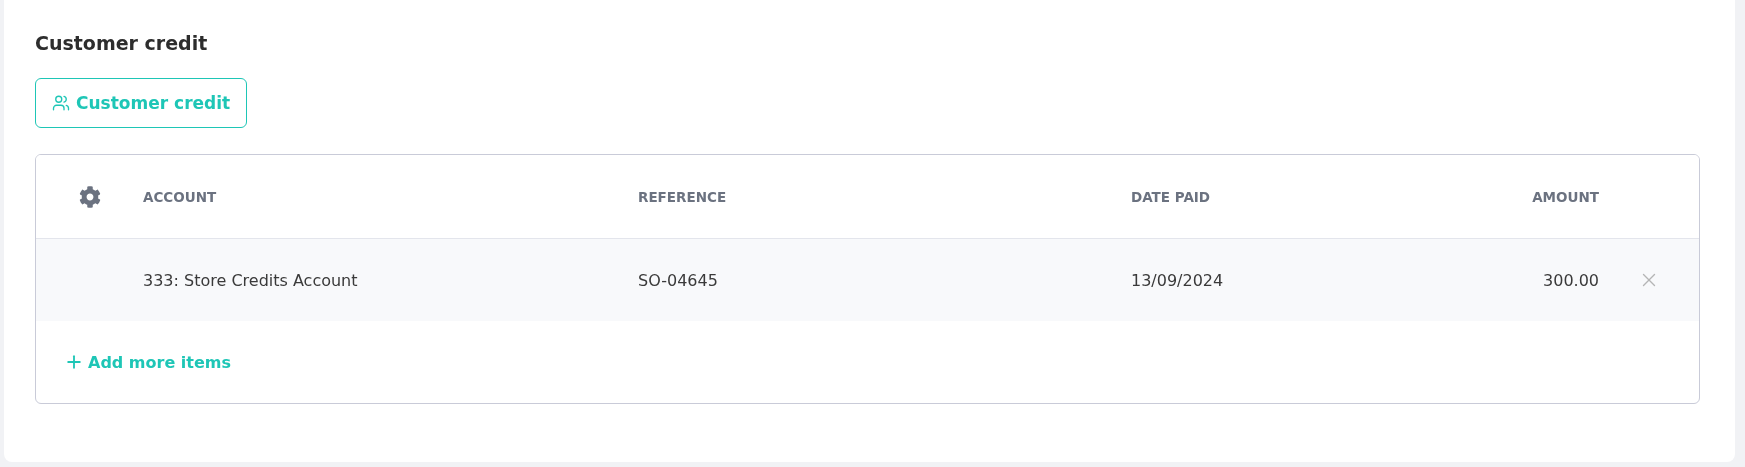  Describe the element at coordinates (180, 196) in the screenshot. I see `column-header: ACCOUNT` at that location.